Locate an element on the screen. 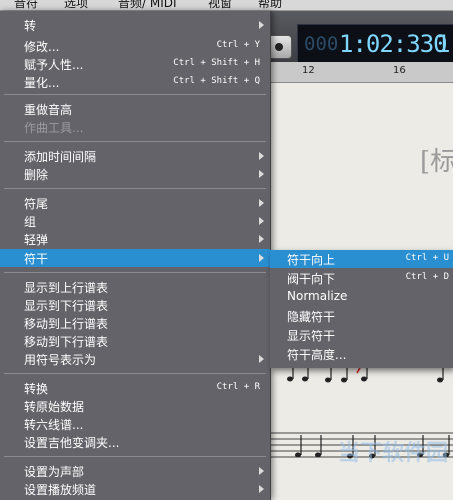  menu-item-notate-as: 用符号表示为 is located at coordinates (135, 359).